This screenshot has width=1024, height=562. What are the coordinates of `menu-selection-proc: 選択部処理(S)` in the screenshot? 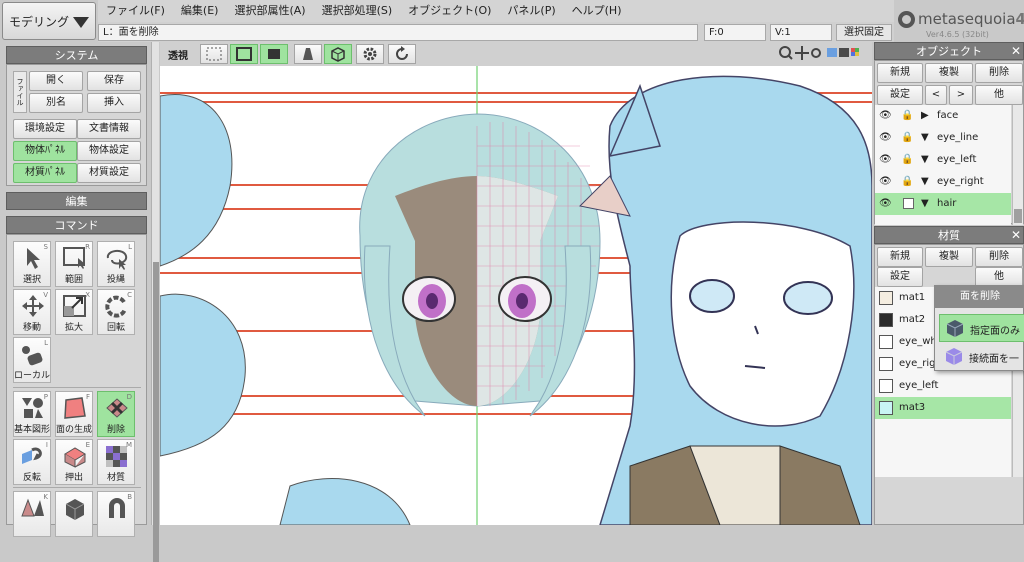 It's located at (357, 11).